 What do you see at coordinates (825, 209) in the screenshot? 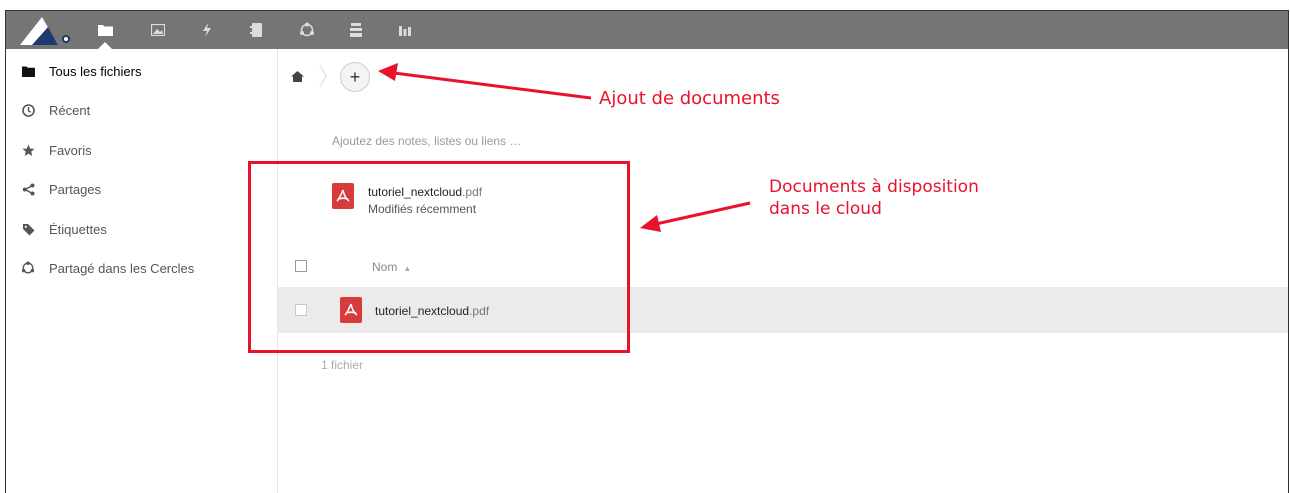
I see `annotation-docs-label-line2: dans le cloud` at bounding box center [825, 209].